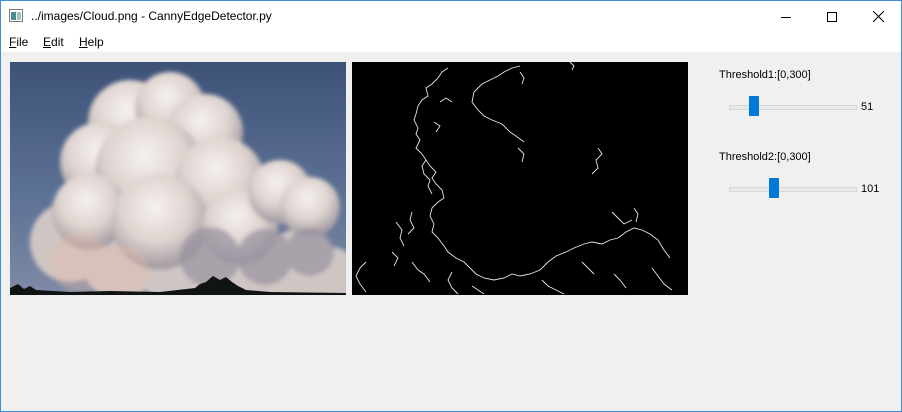  I want to click on menu-edit: Edit, so click(53, 42).